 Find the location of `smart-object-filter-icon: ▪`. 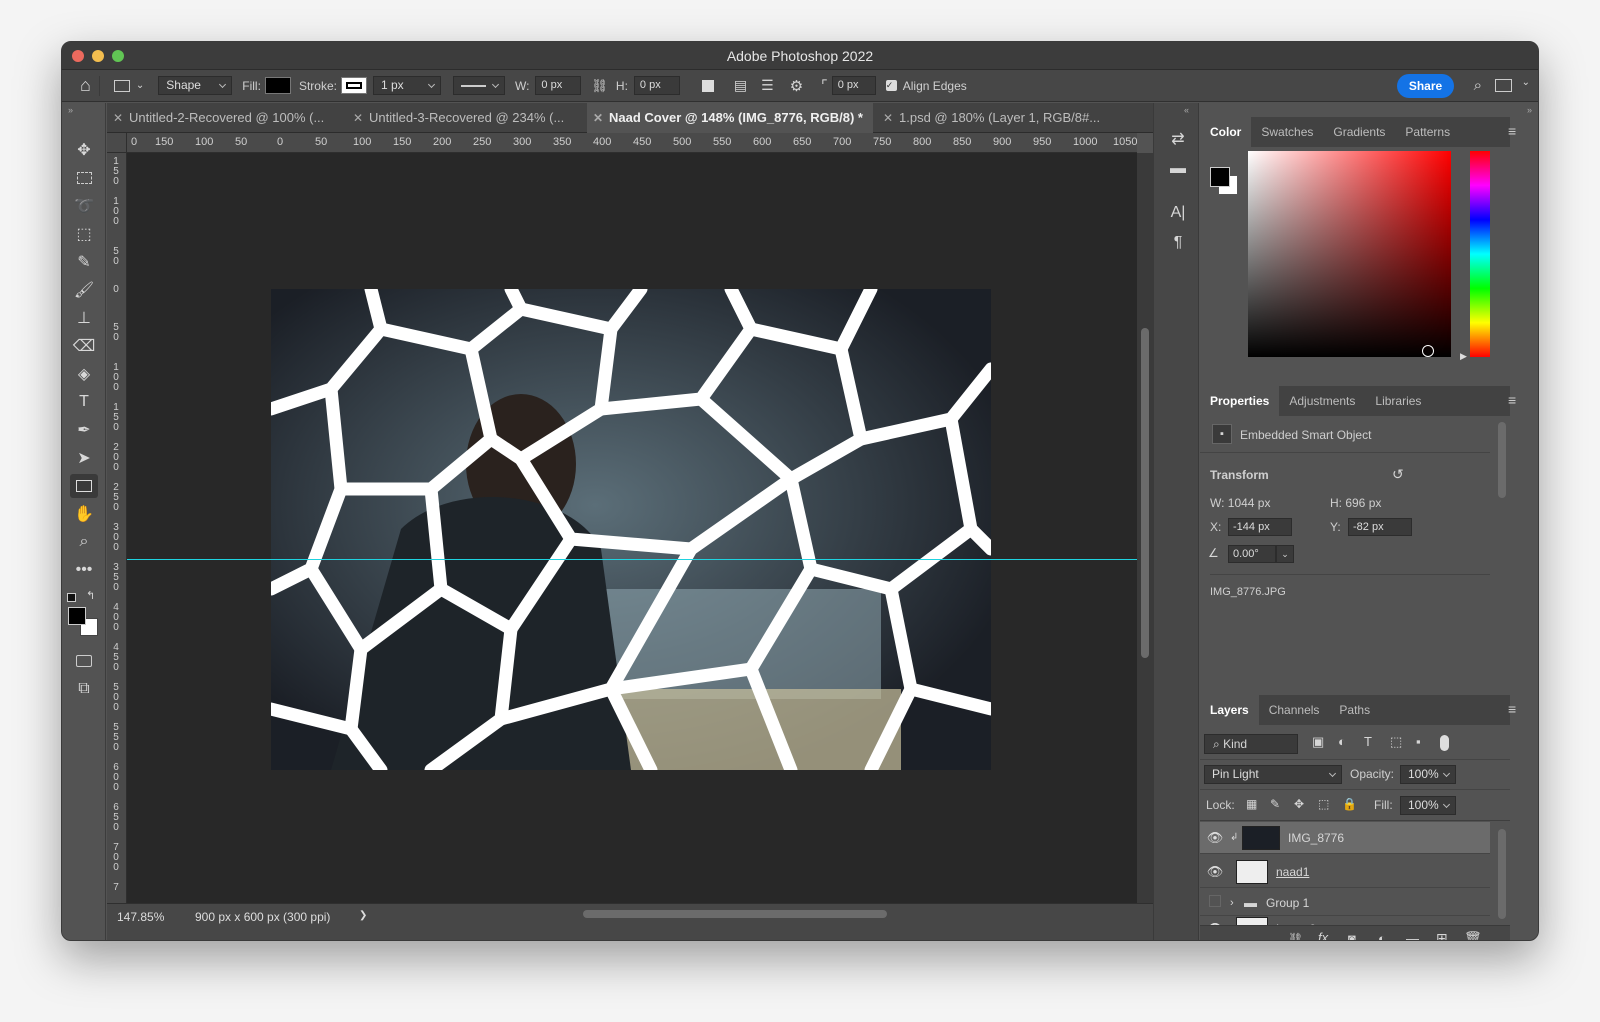

smart-object-filter-icon: ▪ is located at coordinates (1418, 741).